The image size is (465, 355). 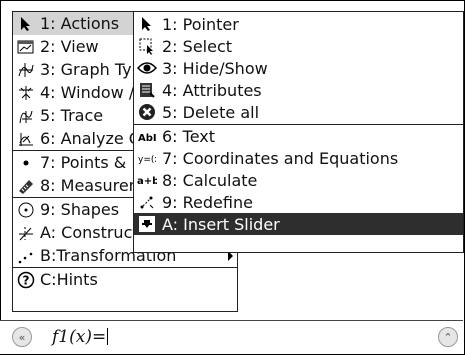 What do you see at coordinates (298, 90) in the screenshot?
I see `submenu-item-attributes: 4: Attributes` at bounding box center [298, 90].